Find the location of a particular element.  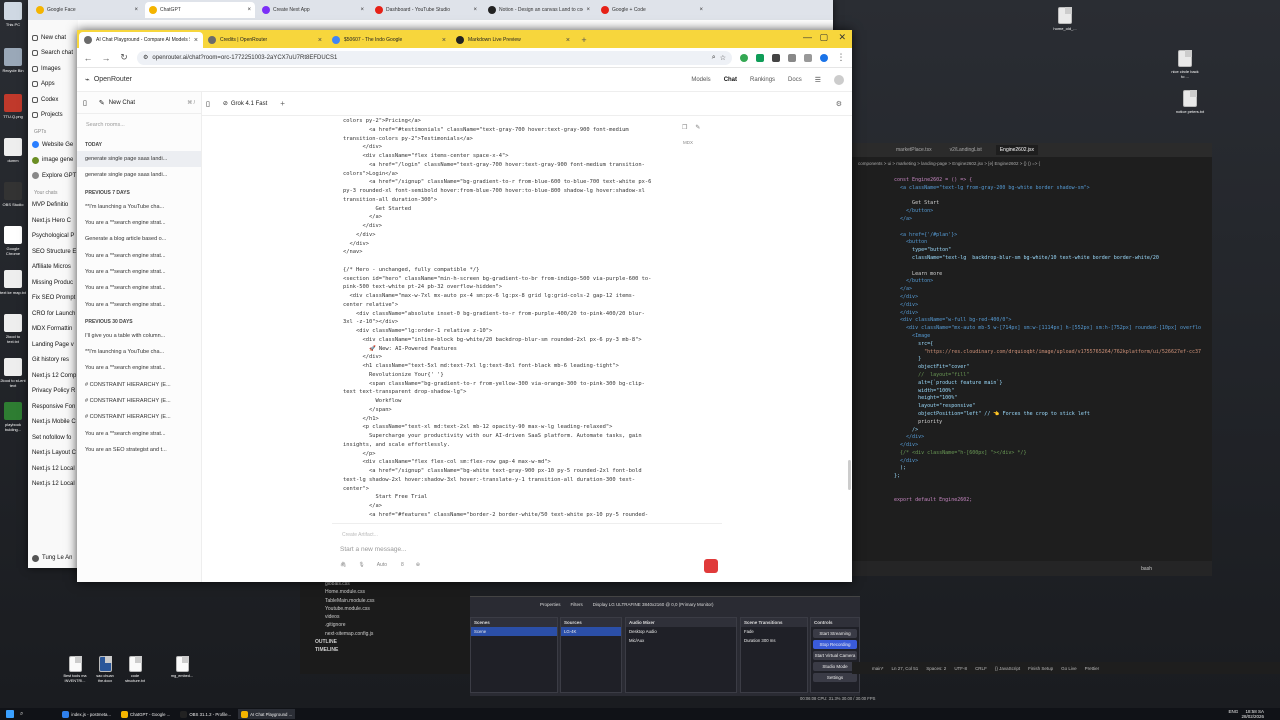

desktop-icon: code structure.txt is located at coordinates (135, 669).